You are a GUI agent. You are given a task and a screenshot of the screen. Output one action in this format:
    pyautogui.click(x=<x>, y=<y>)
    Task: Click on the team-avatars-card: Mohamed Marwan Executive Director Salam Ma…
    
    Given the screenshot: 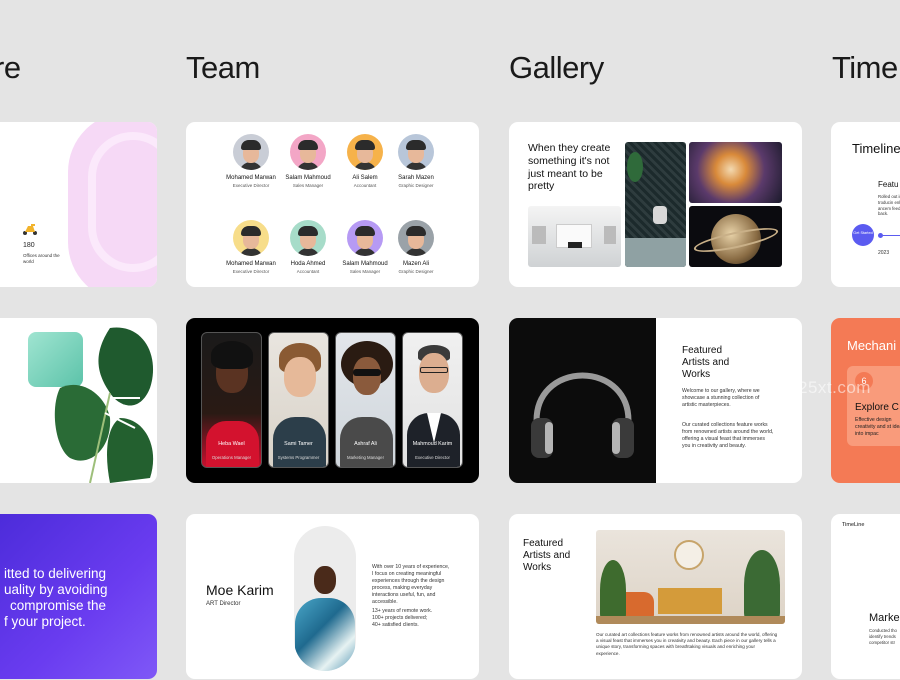 What is the action you would take?
    pyautogui.click(x=332, y=204)
    